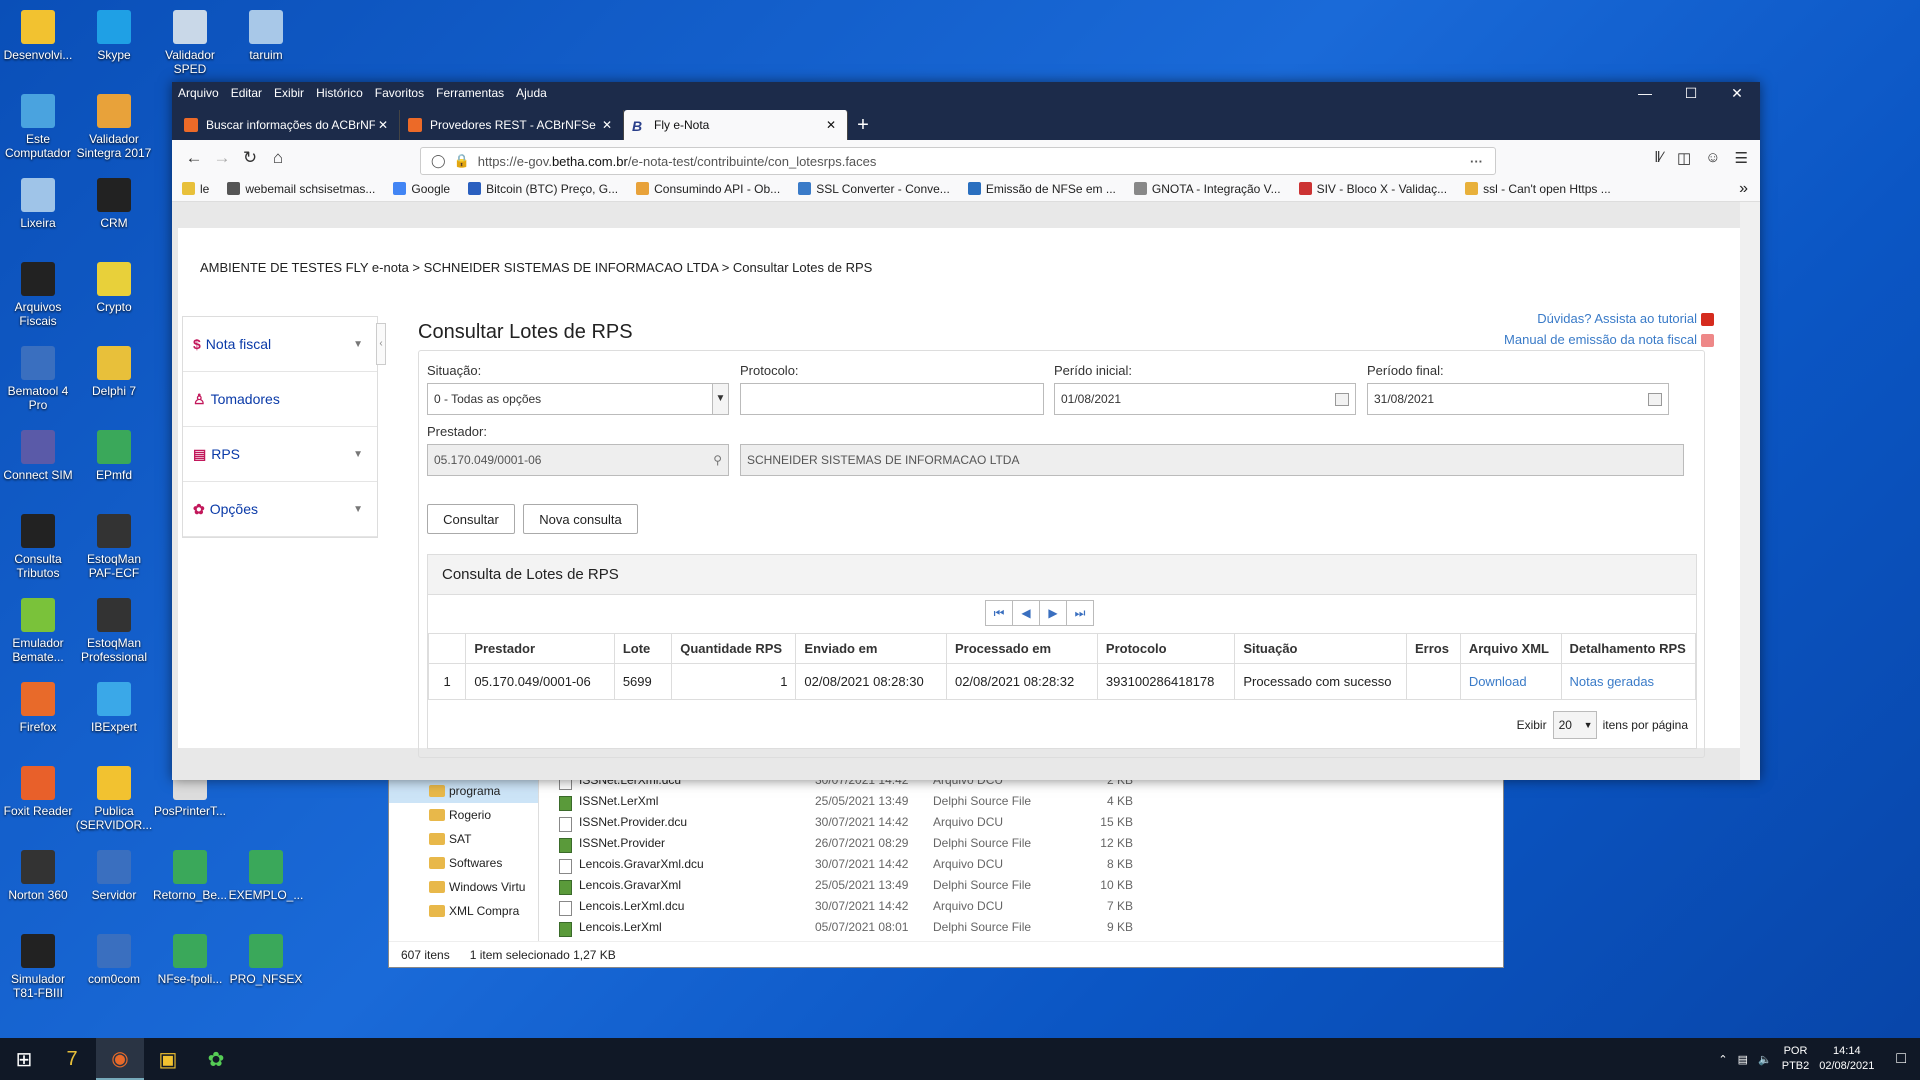 The image size is (1920, 1080). Describe the element at coordinates (470, 93) in the screenshot. I see `menu-item: Ferramentas` at that location.